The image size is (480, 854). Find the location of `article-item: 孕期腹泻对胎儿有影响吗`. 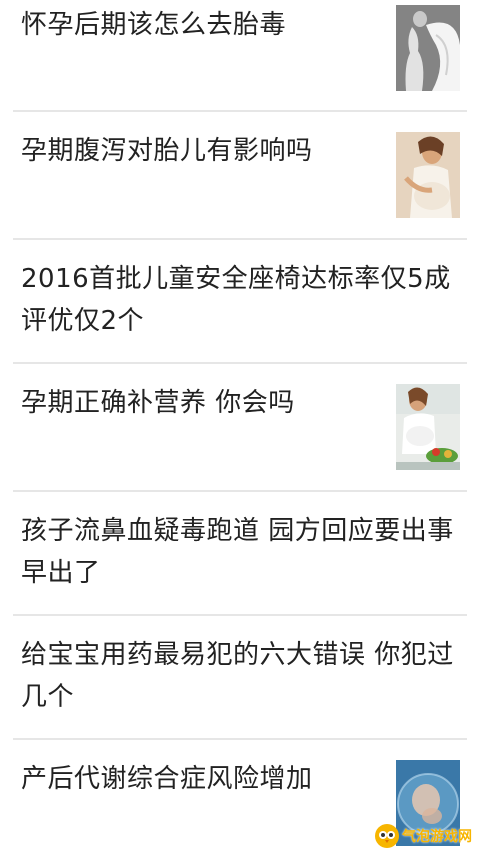

article-item: 孕期腹泻对胎儿有影响吗 is located at coordinates (240, 175).